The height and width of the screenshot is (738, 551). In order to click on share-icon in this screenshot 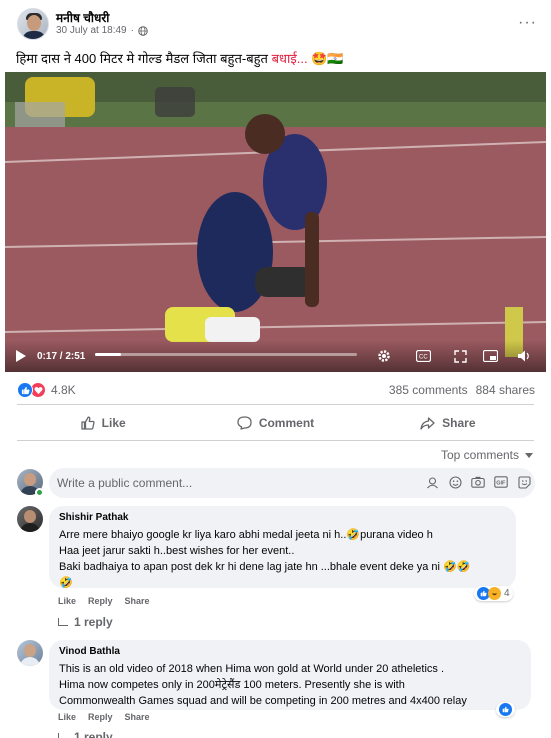, I will do `click(427, 423)`.